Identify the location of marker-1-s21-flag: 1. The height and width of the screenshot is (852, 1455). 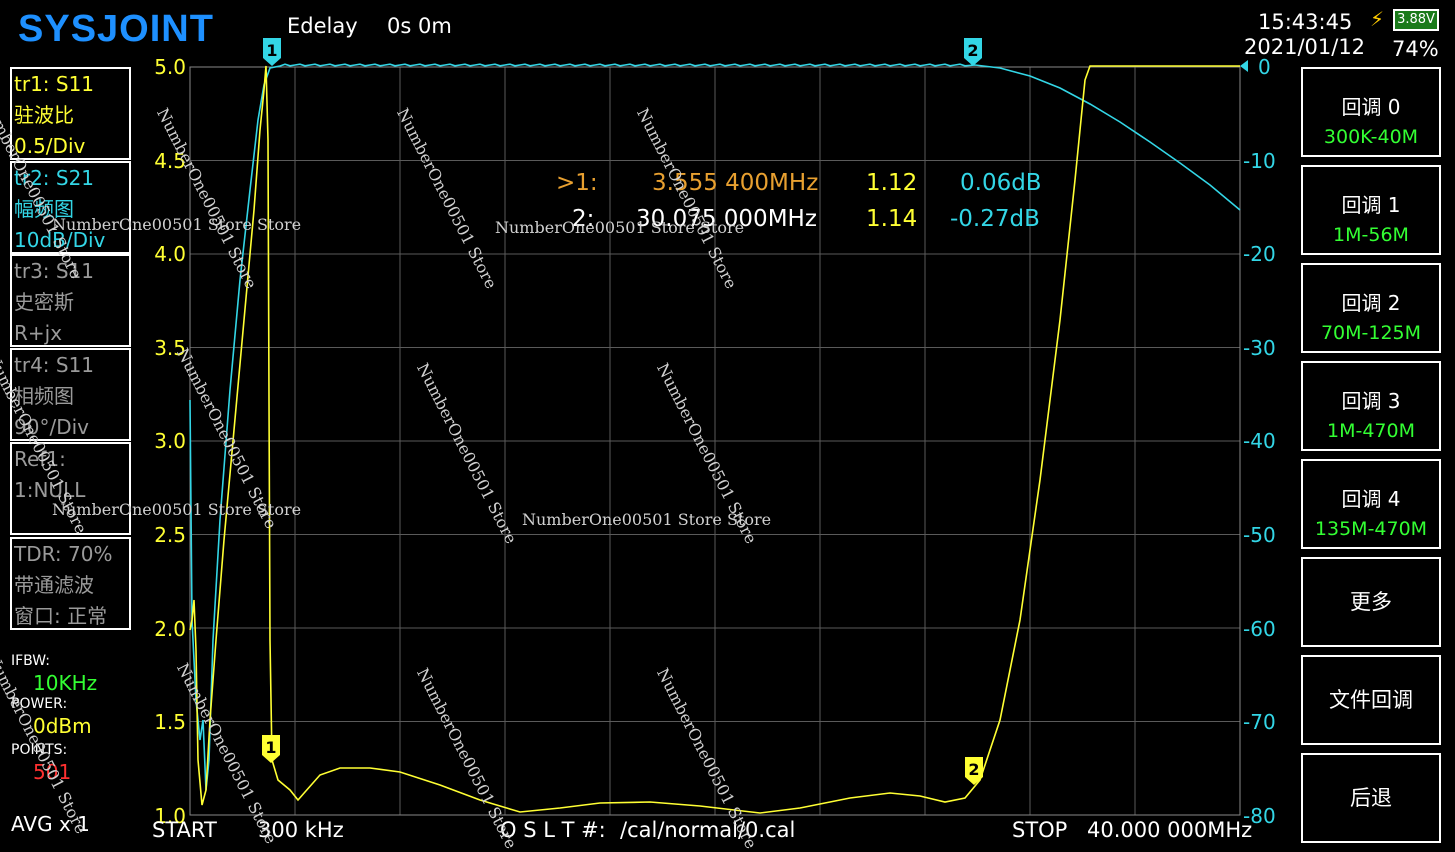
(272, 52).